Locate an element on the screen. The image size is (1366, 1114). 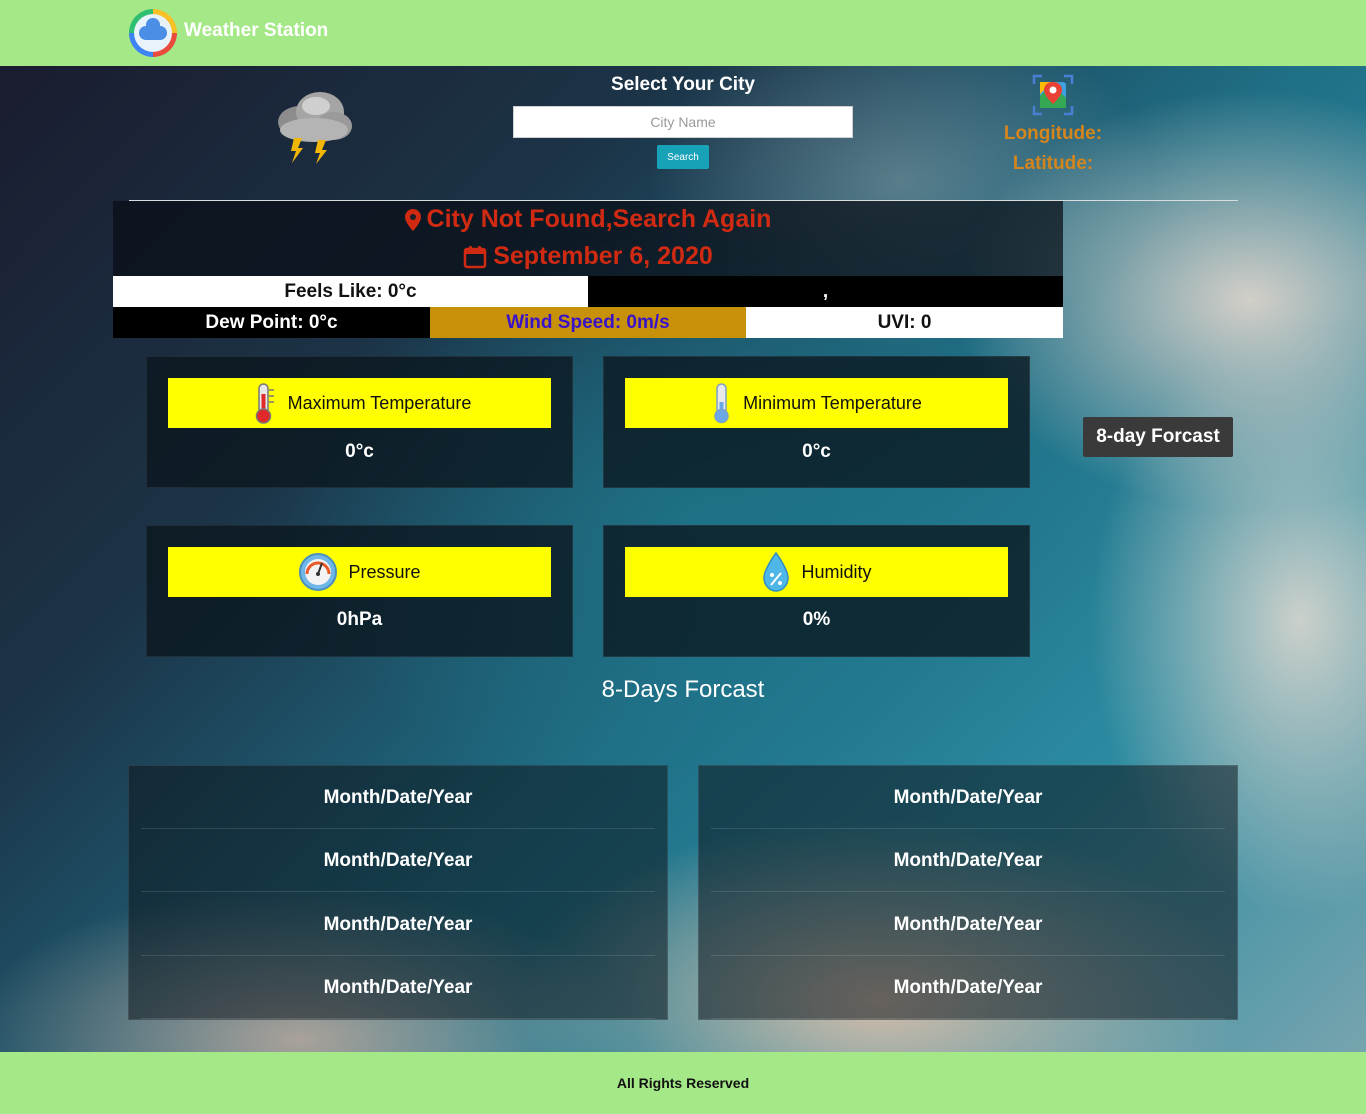
forecast-title: 8-Days Forcast is located at coordinates (683, 689).